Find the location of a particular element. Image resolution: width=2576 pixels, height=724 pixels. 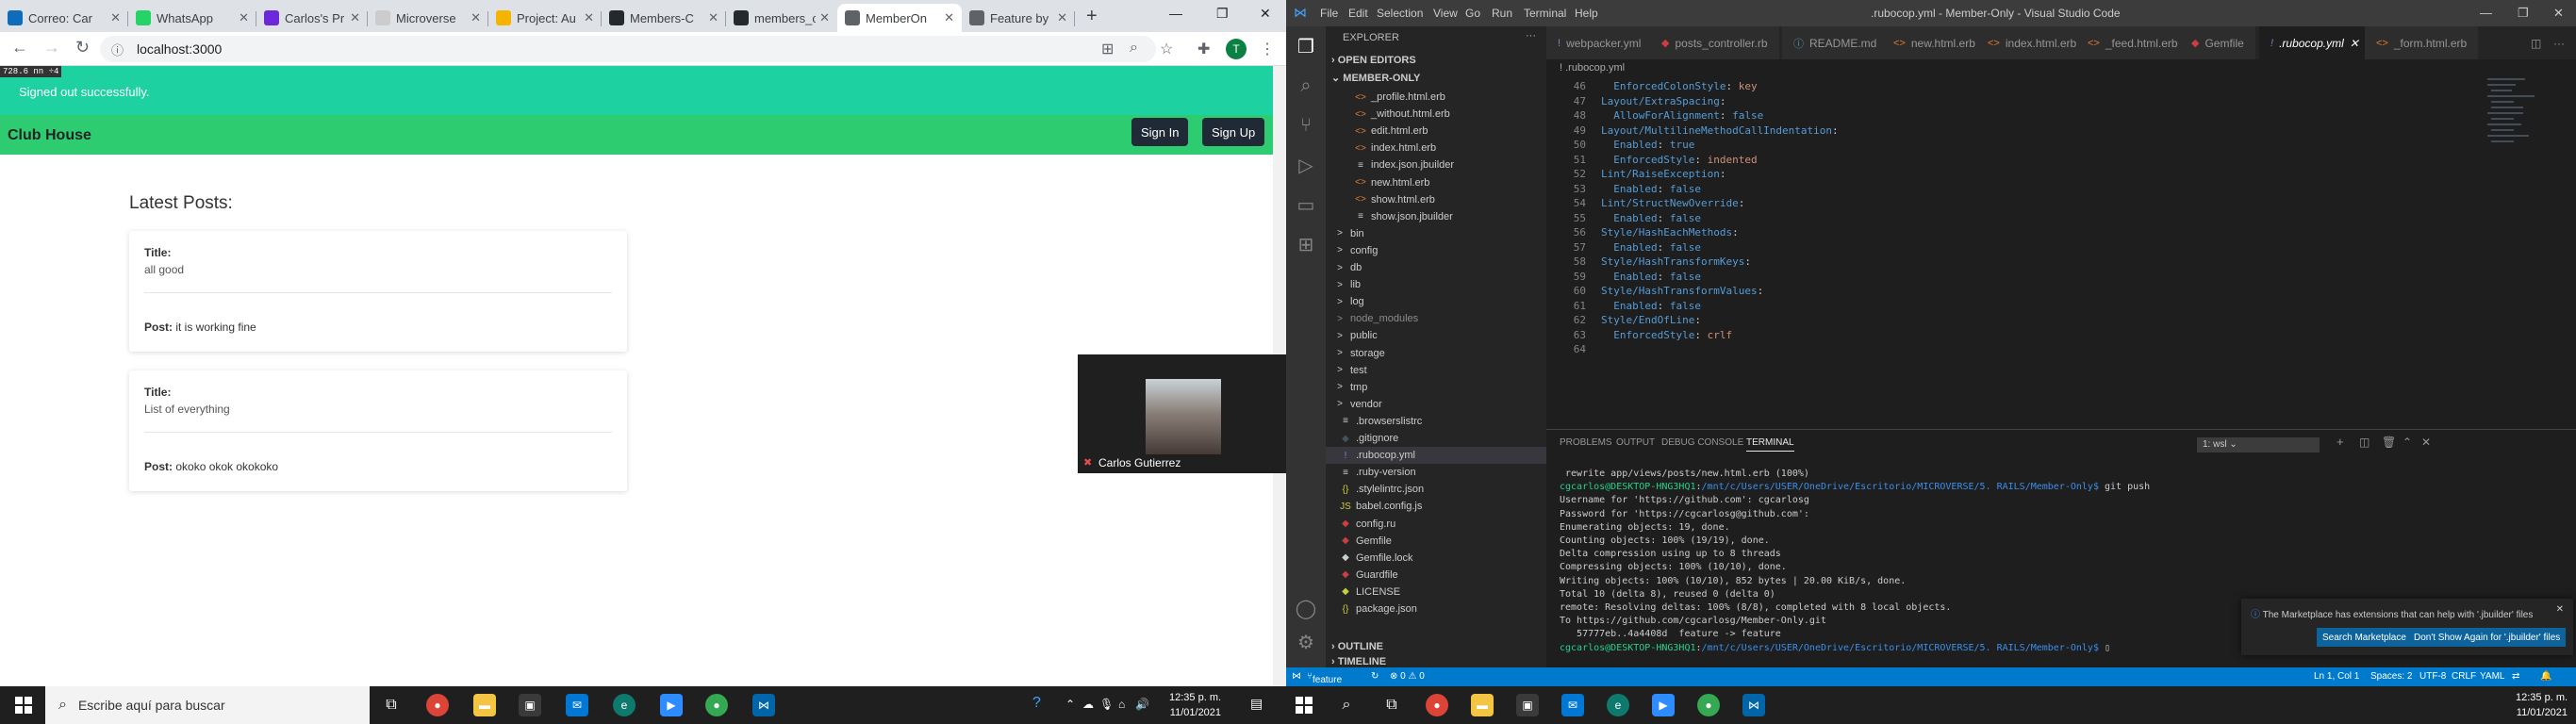

branch-indicator: ⑂ feature is located at coordinates (1324, 678).